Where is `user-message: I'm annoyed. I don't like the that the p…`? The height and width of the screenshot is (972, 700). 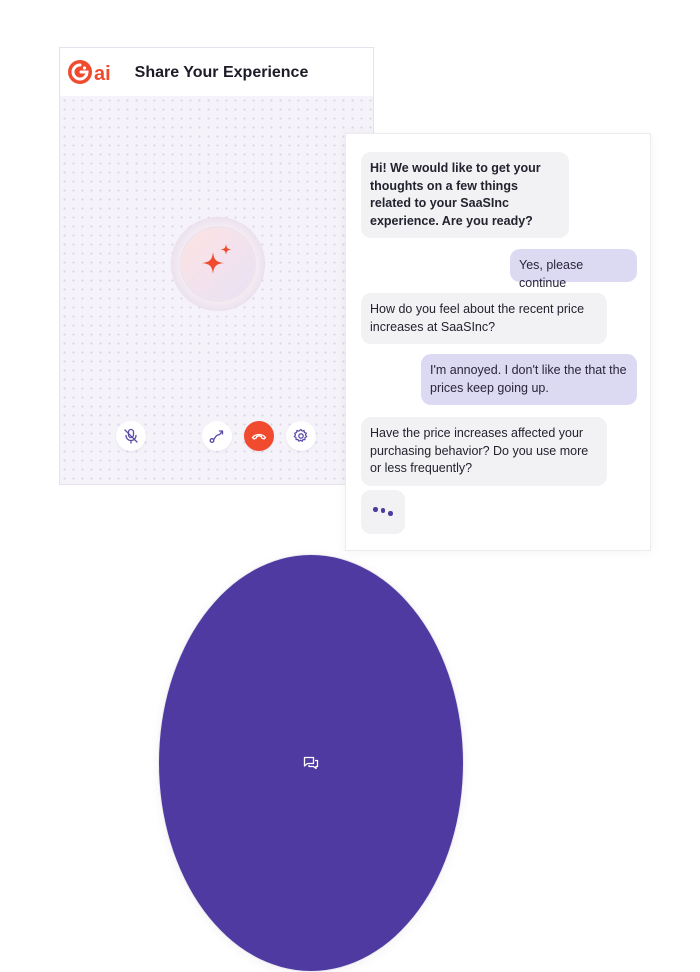
user-message: I'm annoyed. I don't like the that the p… is located at coordinates (529, 379).